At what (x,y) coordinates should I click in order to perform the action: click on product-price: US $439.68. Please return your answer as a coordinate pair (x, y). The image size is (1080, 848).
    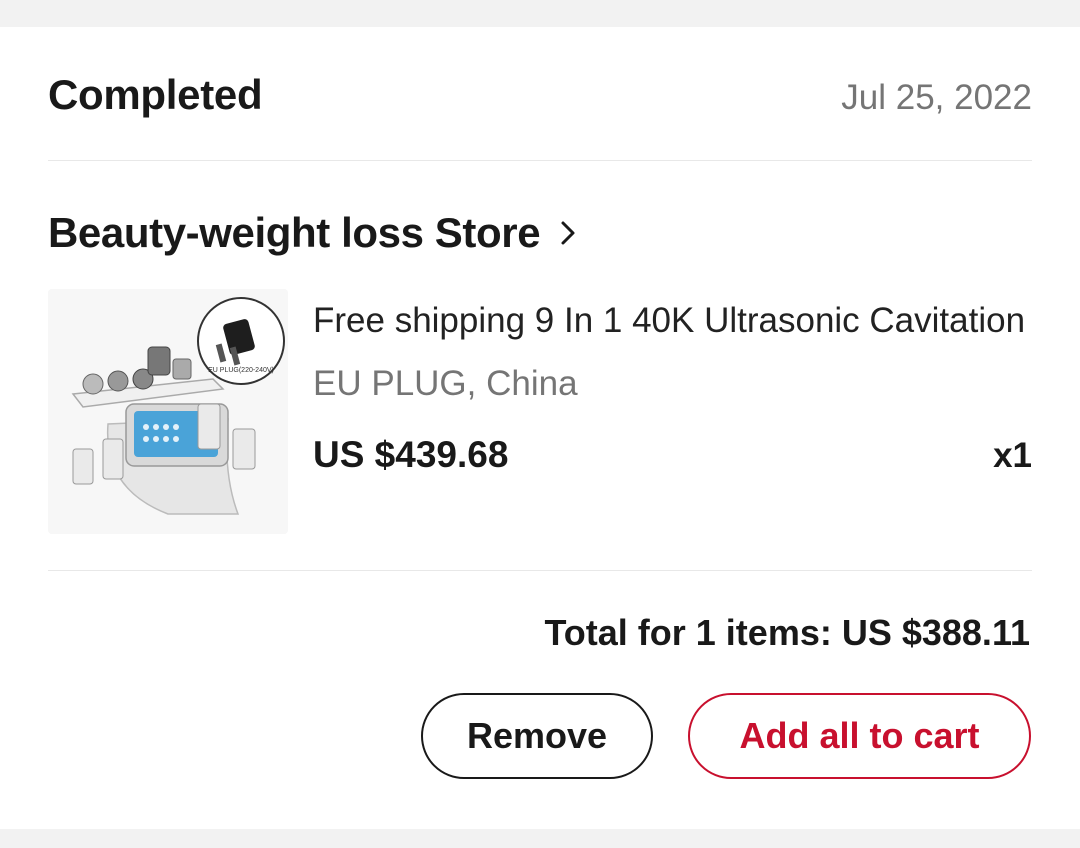
    Looking at the image, I should click on (411, 454).